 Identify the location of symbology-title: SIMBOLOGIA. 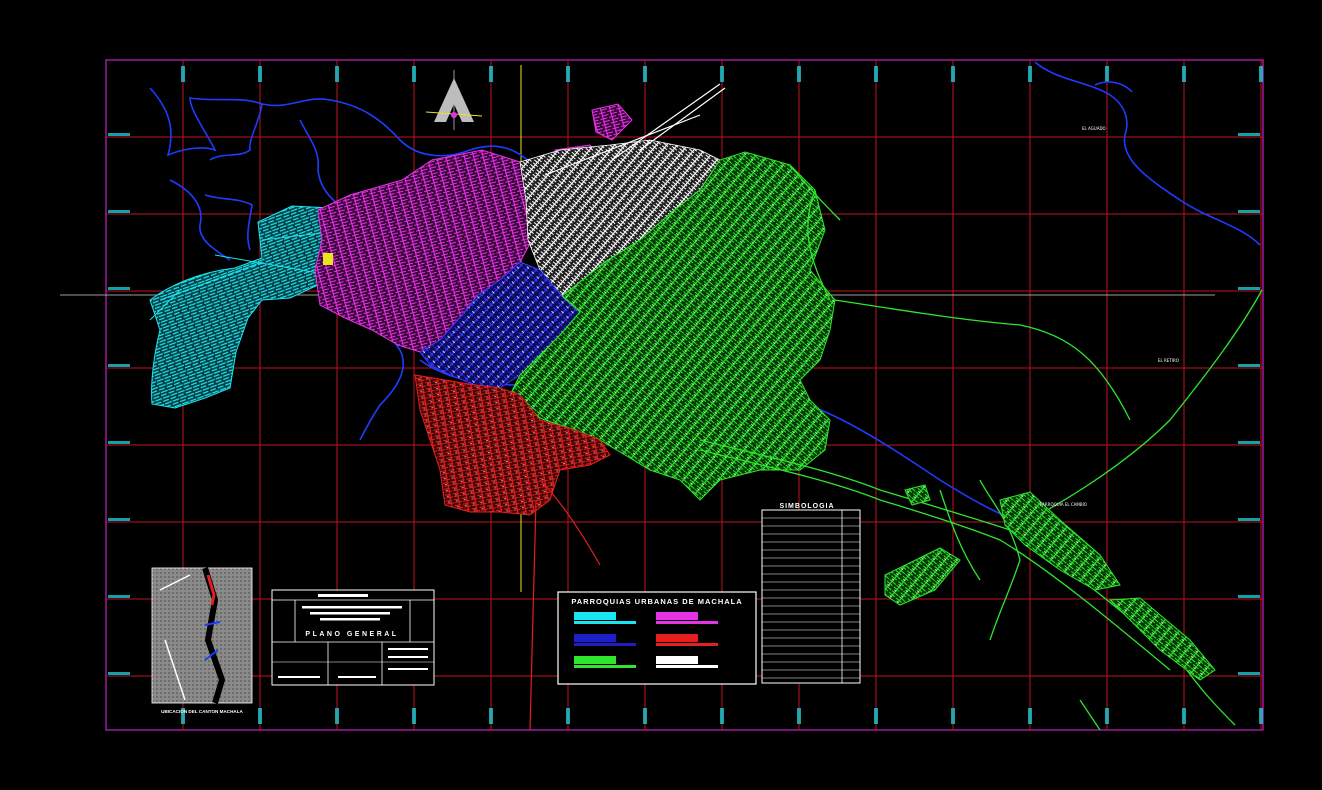
(806, 506).